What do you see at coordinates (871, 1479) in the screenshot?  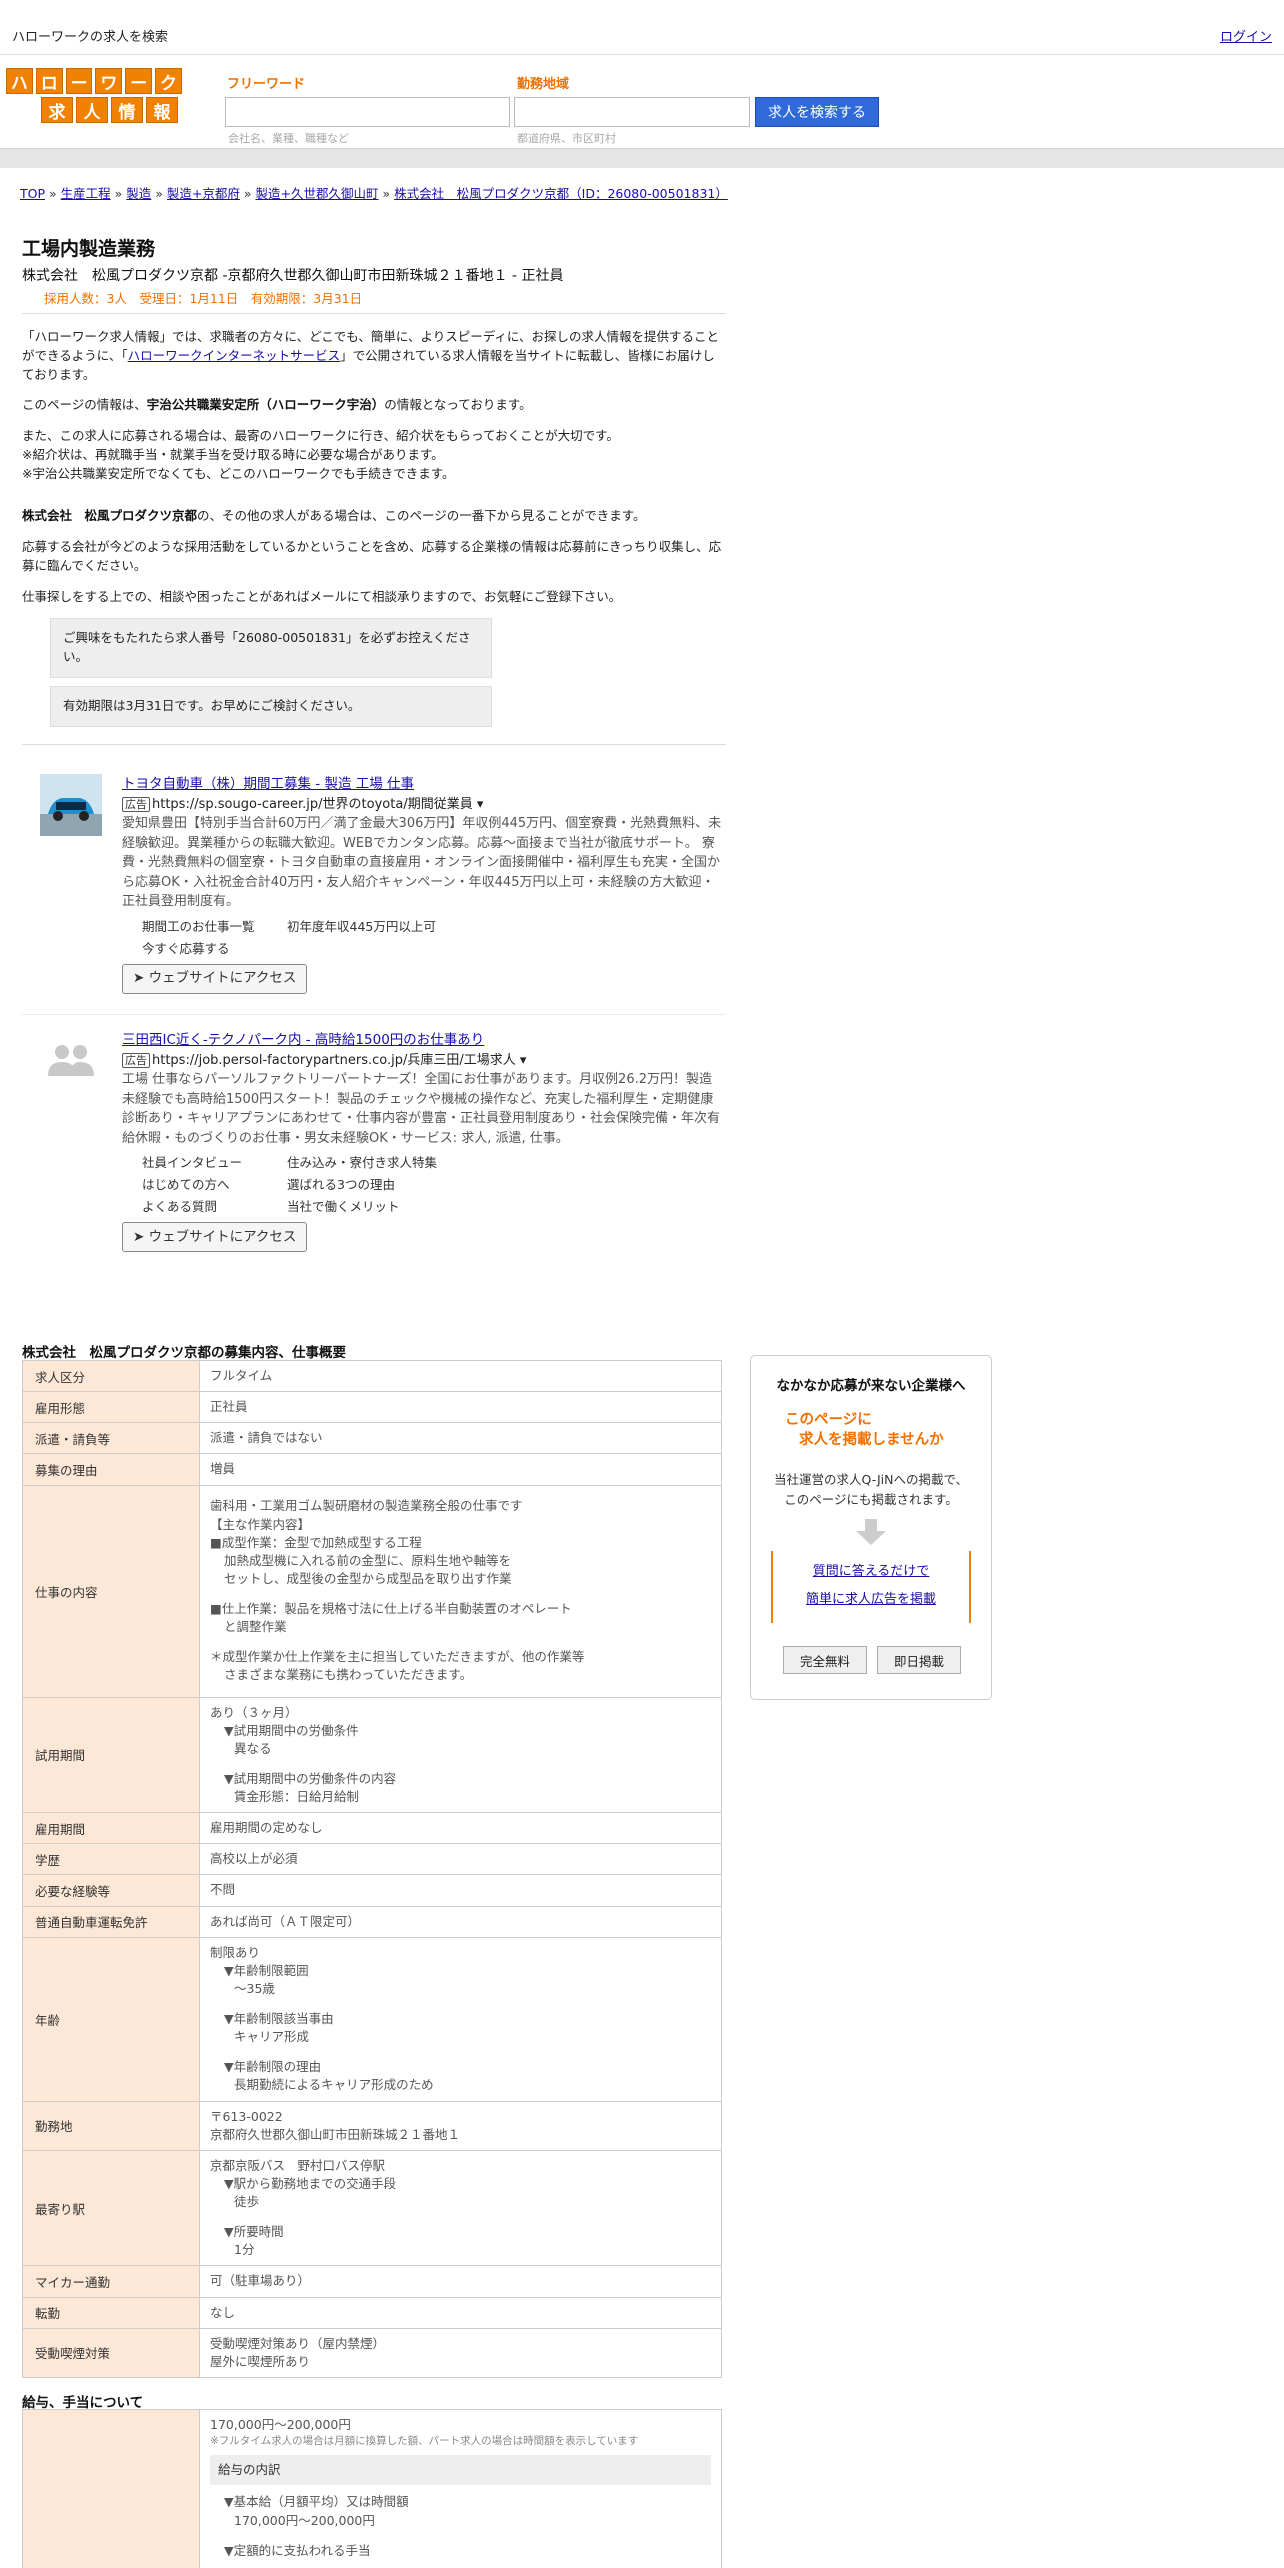 I see `promo-desc-line: 当社運営の求人Q-JiNへの掲載で、` at bounding box center [871, 1479].